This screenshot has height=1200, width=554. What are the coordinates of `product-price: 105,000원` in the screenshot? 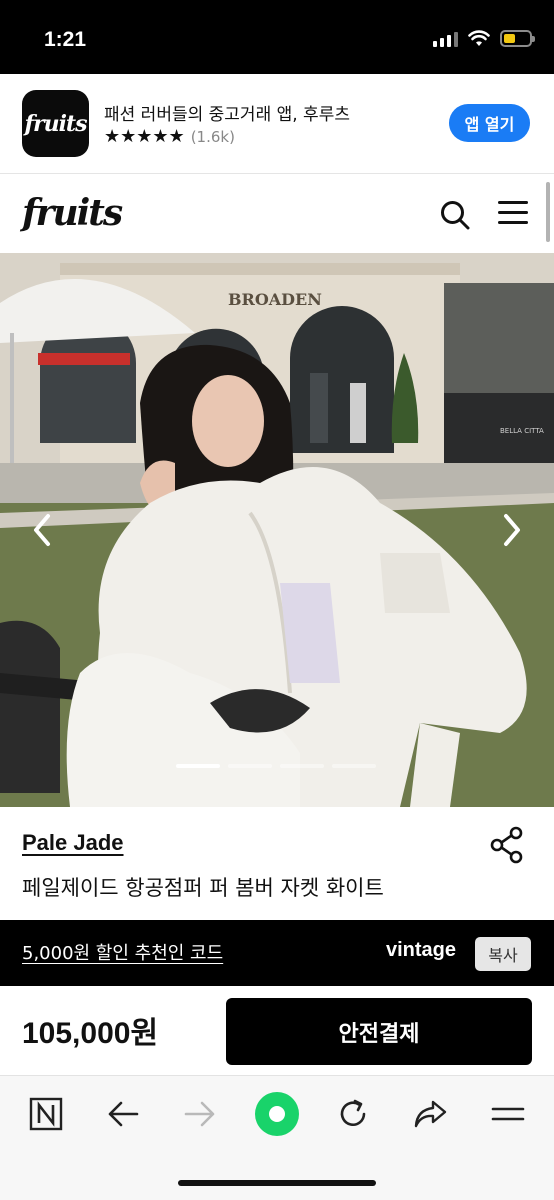 It's located at (90, 1033).